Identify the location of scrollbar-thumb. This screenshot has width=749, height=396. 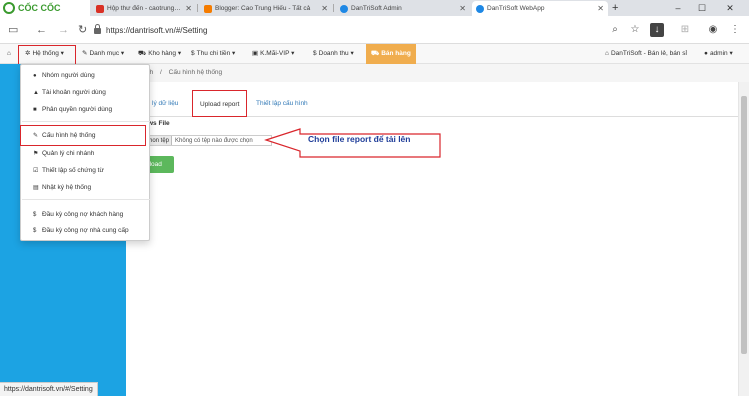
(744, 225).